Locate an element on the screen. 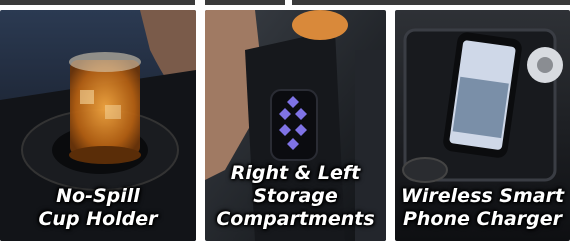 Image resolution: width=570 pixels, height=241 pixels. caption-storage: Right & Left Storage Compartments is located at coordinates (295, 196).